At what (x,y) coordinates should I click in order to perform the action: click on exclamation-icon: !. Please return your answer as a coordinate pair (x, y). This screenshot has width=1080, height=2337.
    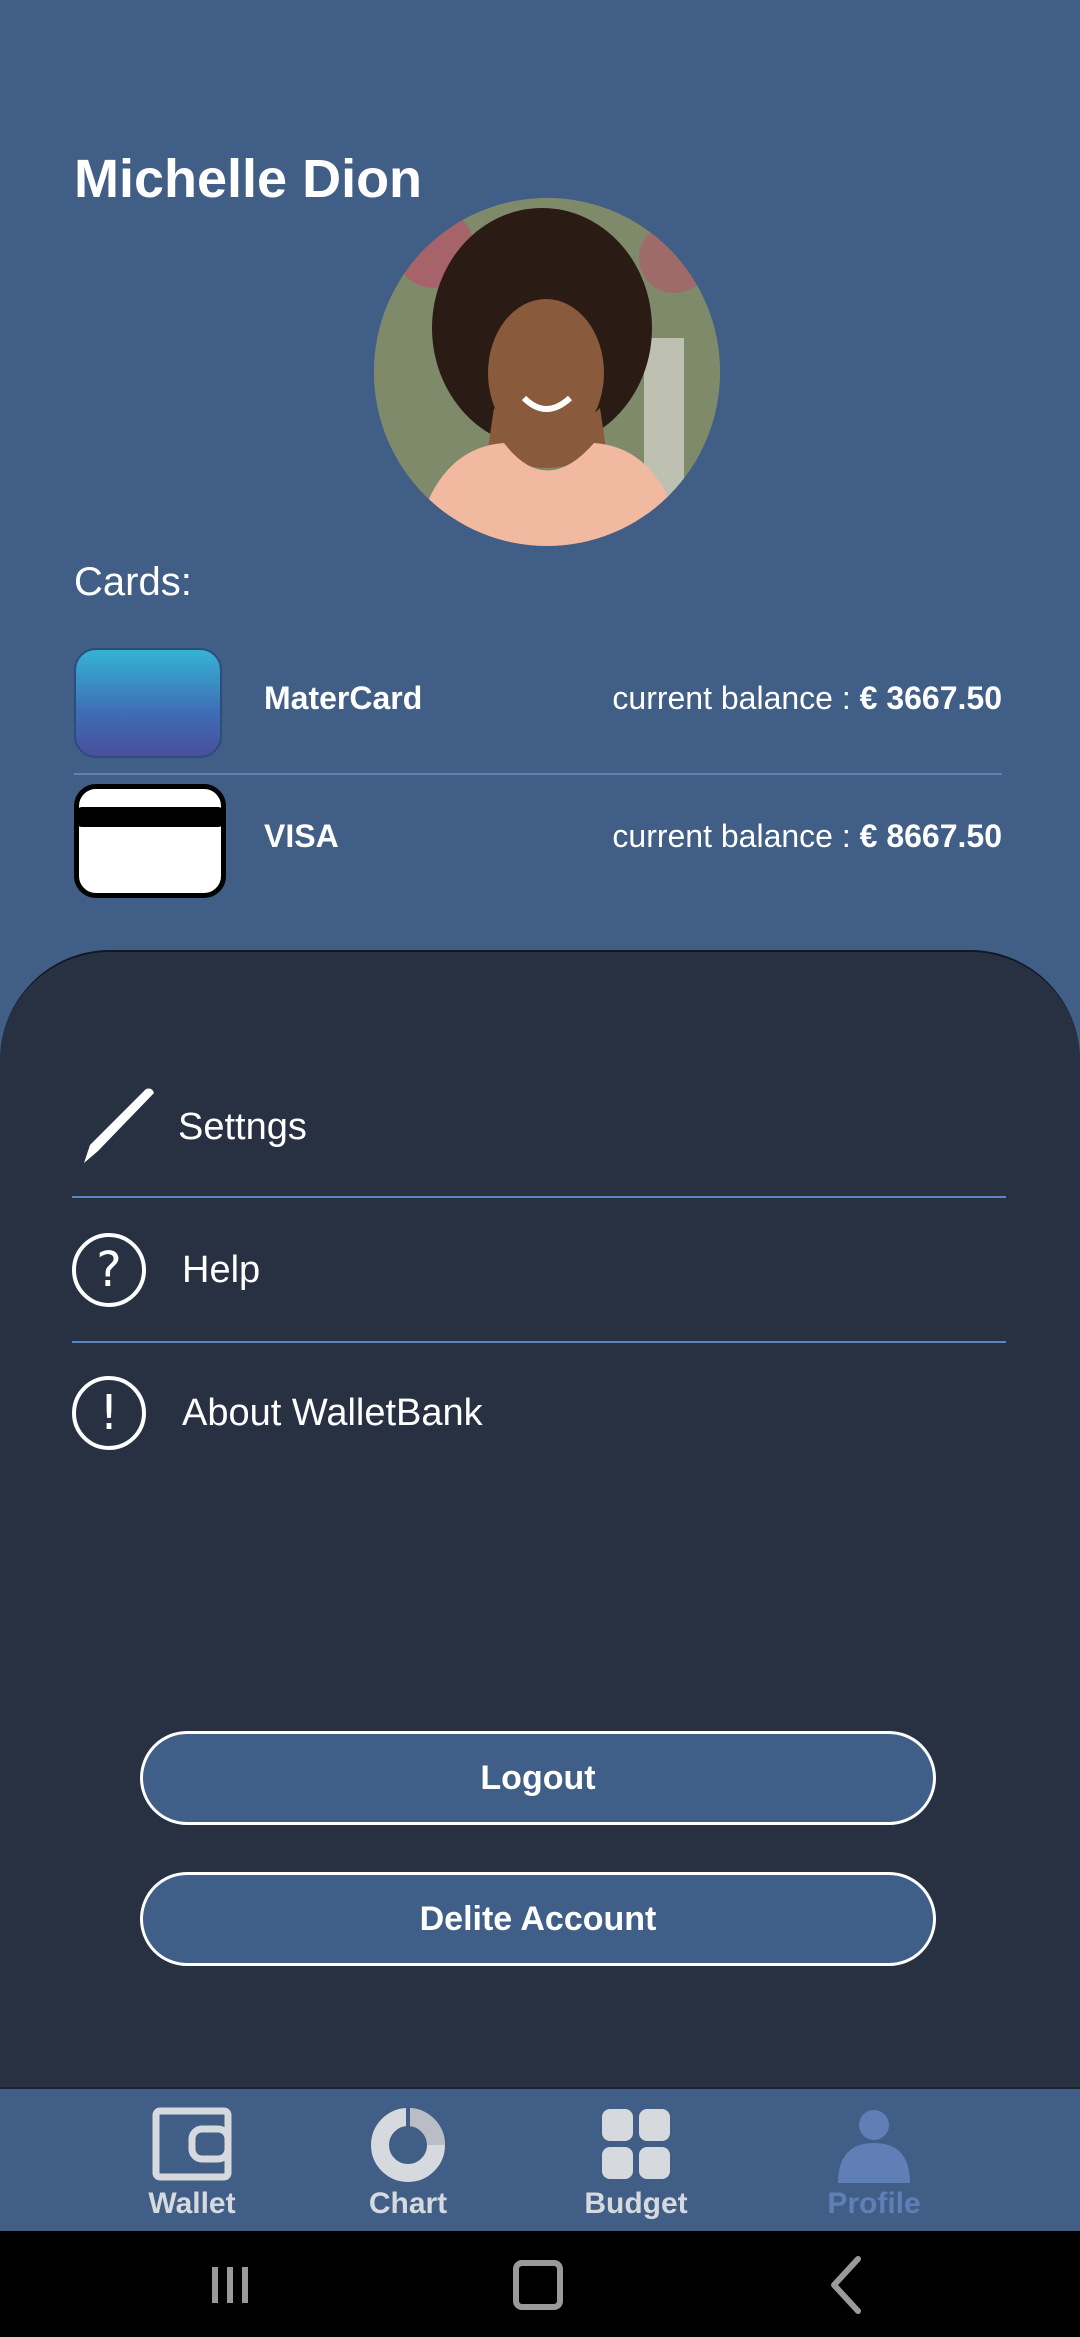
    Looking at the image, I should click on (109, 1413).